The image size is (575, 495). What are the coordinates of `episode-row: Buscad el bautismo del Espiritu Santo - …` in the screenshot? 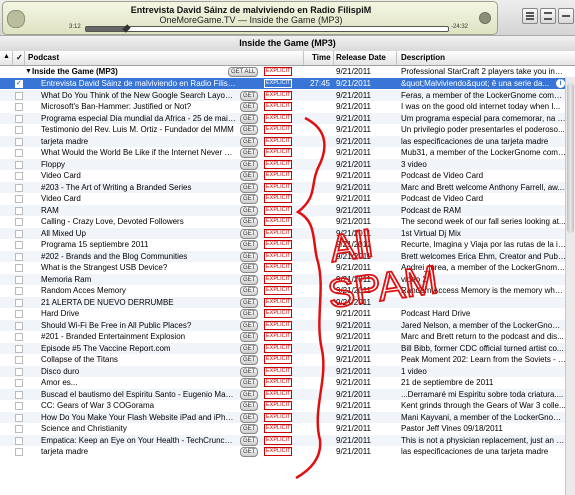 It's located at (287, 394).